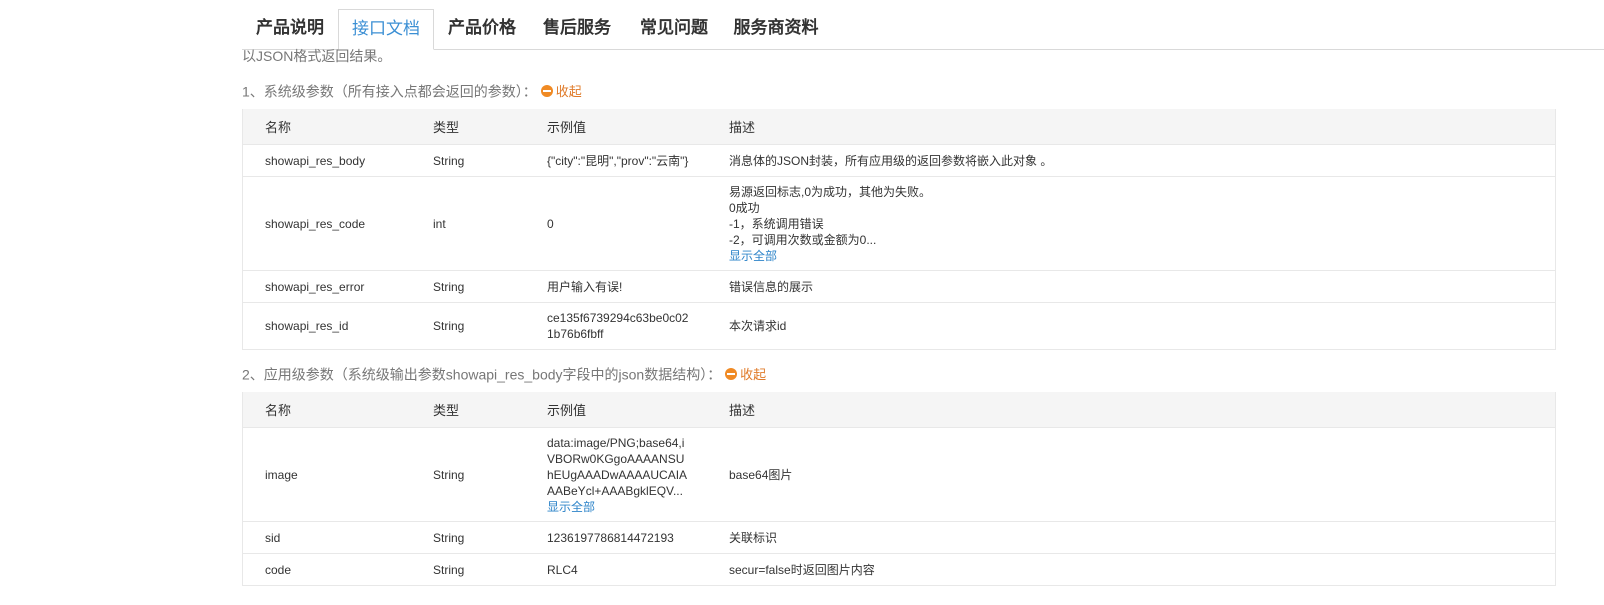 The width and height of the screenshot is (1604, 605). I want to click on param-name: showapi_res_body, so click(337, 160).